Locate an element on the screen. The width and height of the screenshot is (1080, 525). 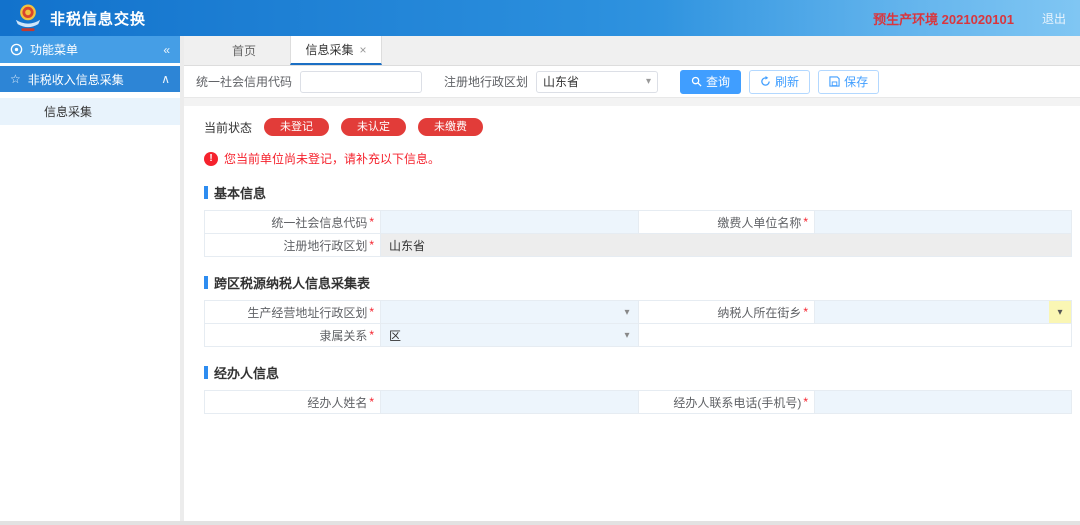
cross-region-table: 生产经营地址行政区划 * ▾ 纳税人所在街乡 * ▾ 隶属关系 * 区 ▾ is located at coordinates (638, 323).